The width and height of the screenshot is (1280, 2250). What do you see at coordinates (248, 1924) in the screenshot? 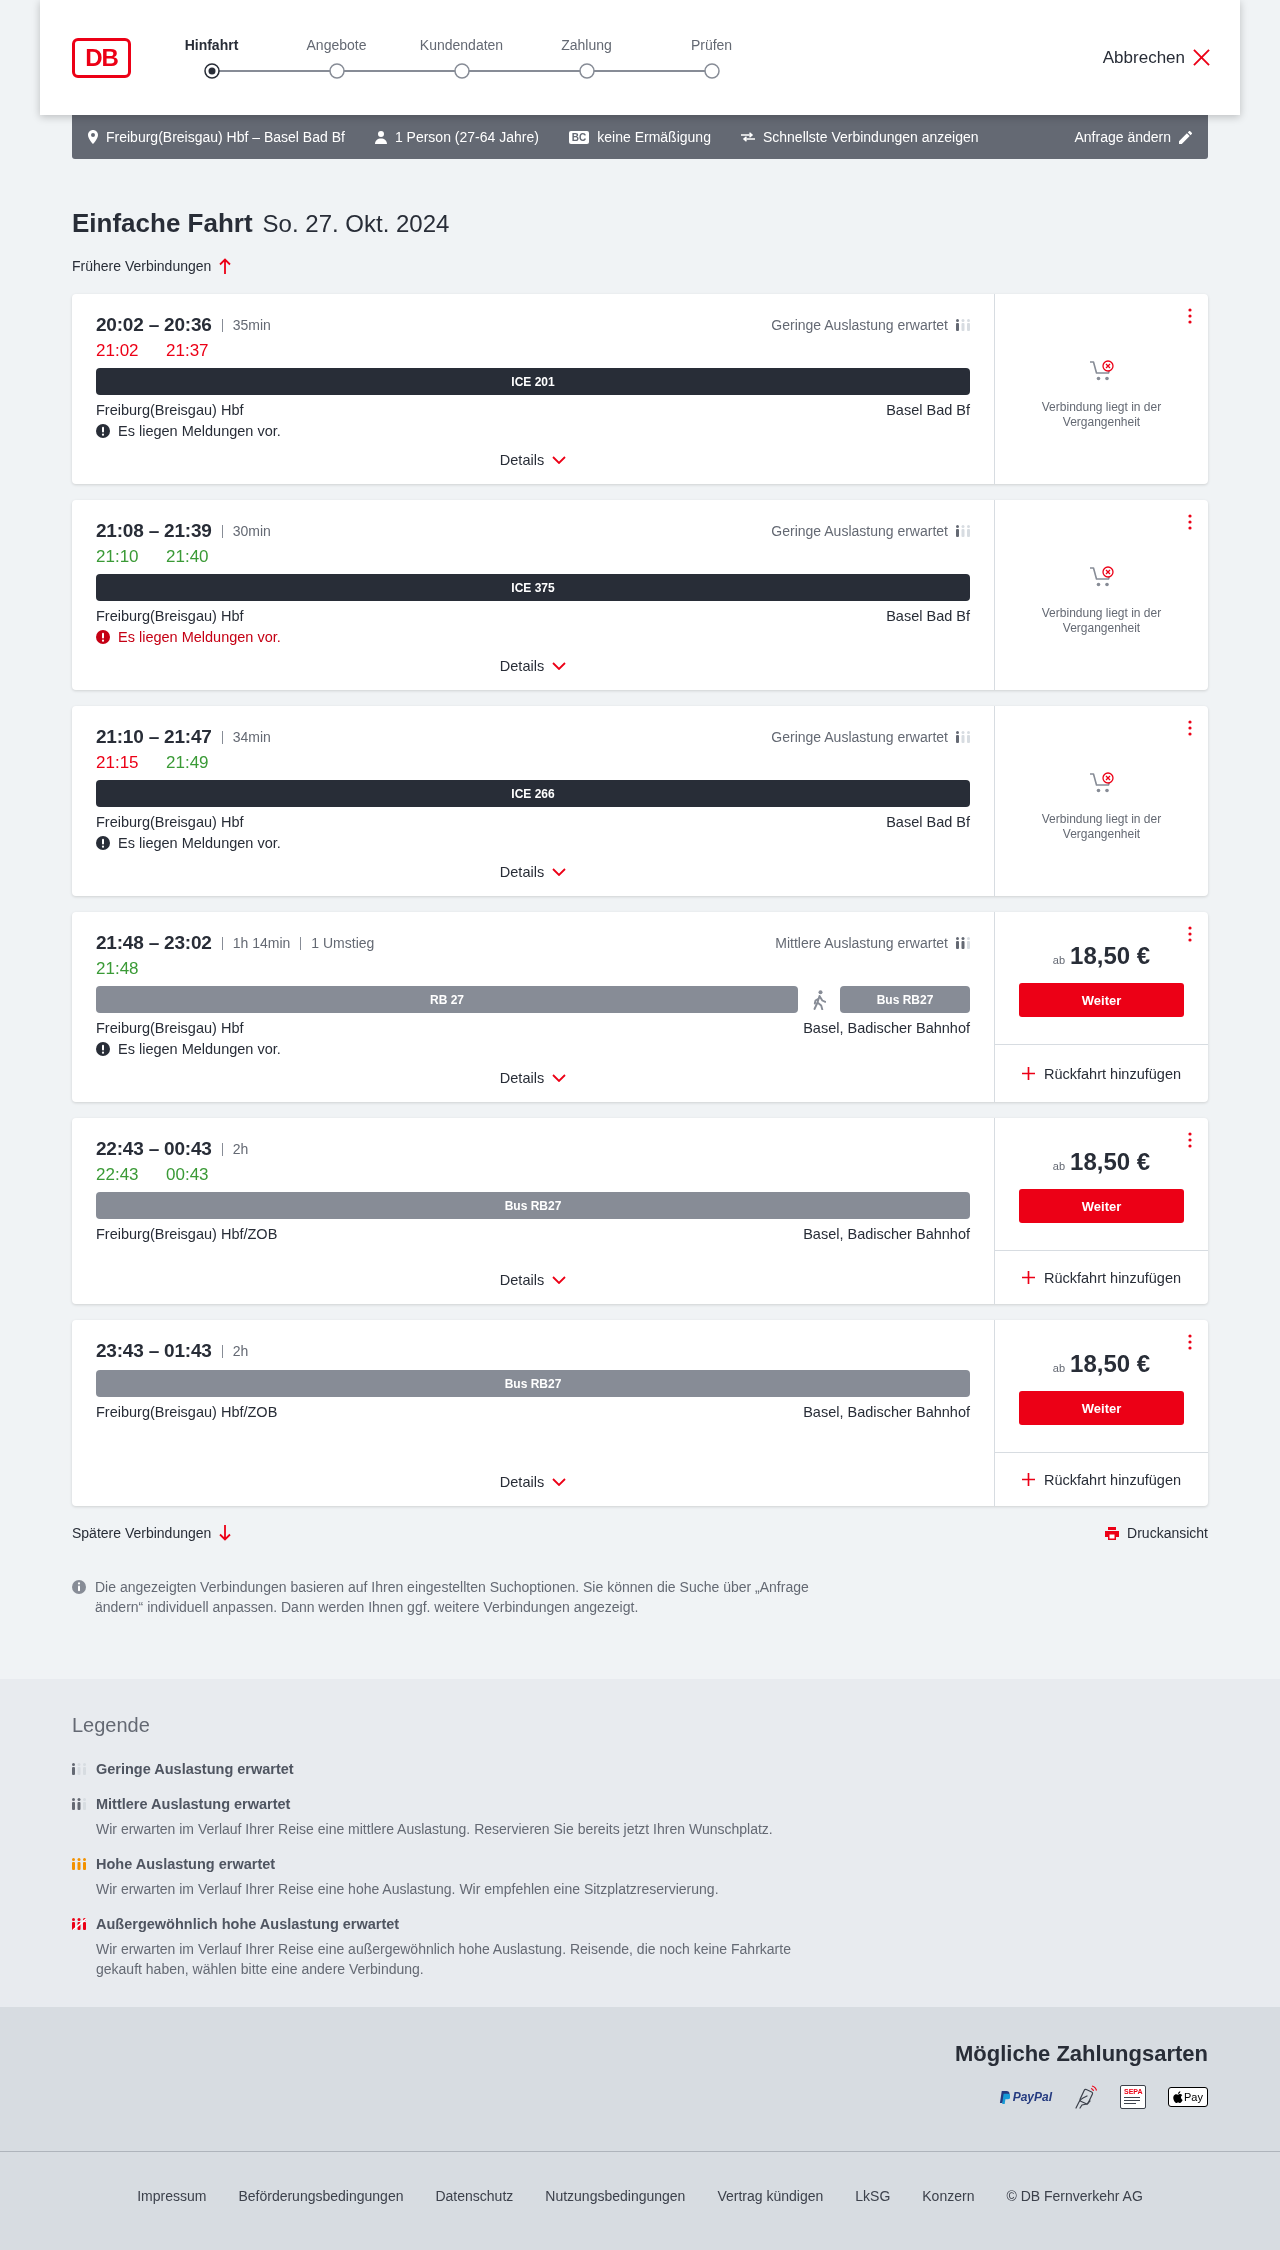
I see `legend-label: Außergewöhnlich hohe Auslastung erwartet` at bounding box center [248, 1924].